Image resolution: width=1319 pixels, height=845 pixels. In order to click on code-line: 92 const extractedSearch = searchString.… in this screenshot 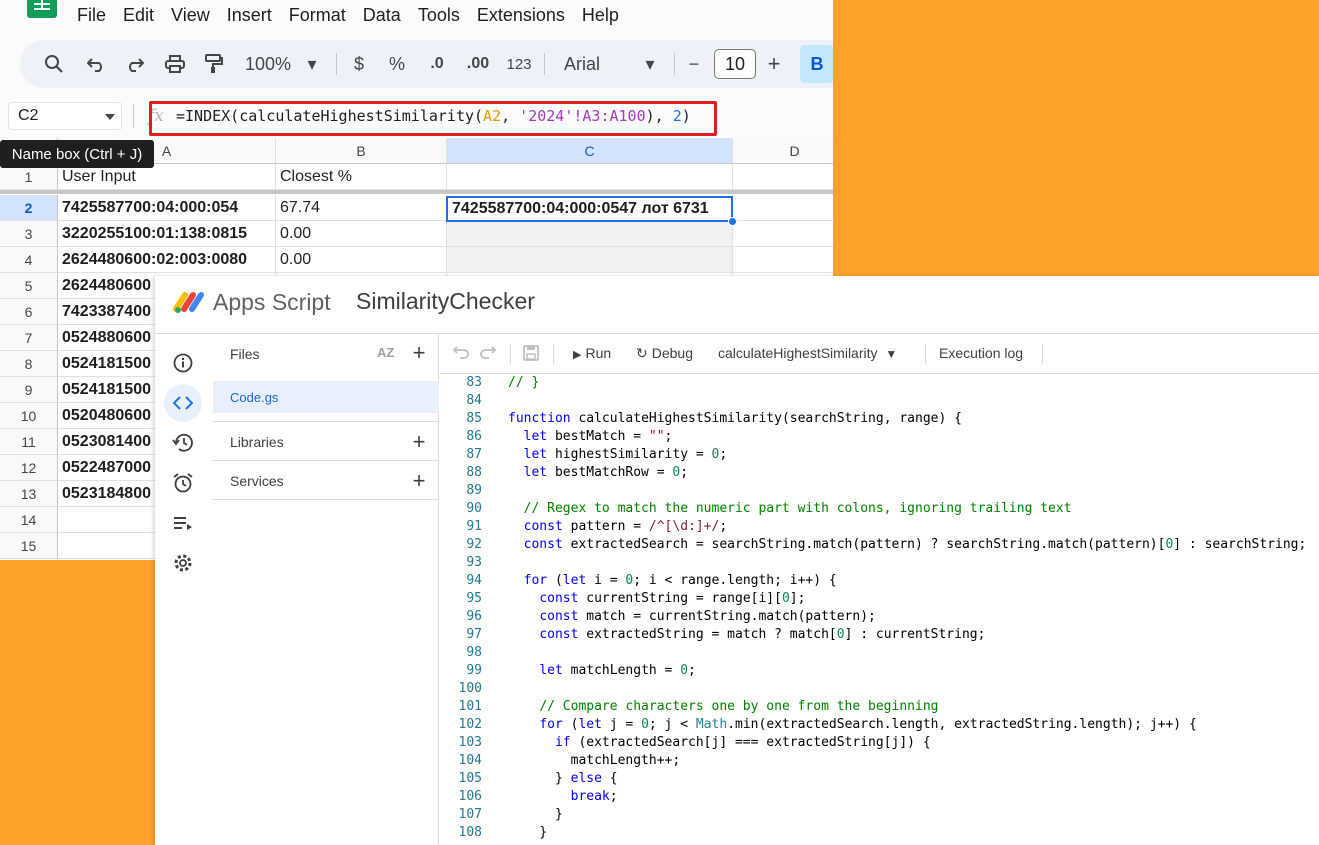, I will do `click(879, 545)`.